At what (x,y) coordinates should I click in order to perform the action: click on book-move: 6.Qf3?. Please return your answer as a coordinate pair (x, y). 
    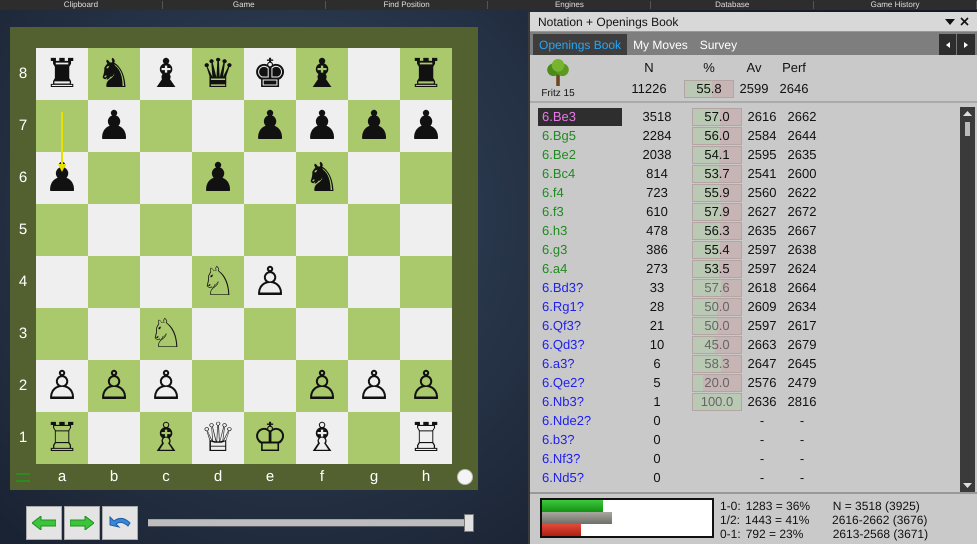
    Looking at the image, I should click on (580, 325).